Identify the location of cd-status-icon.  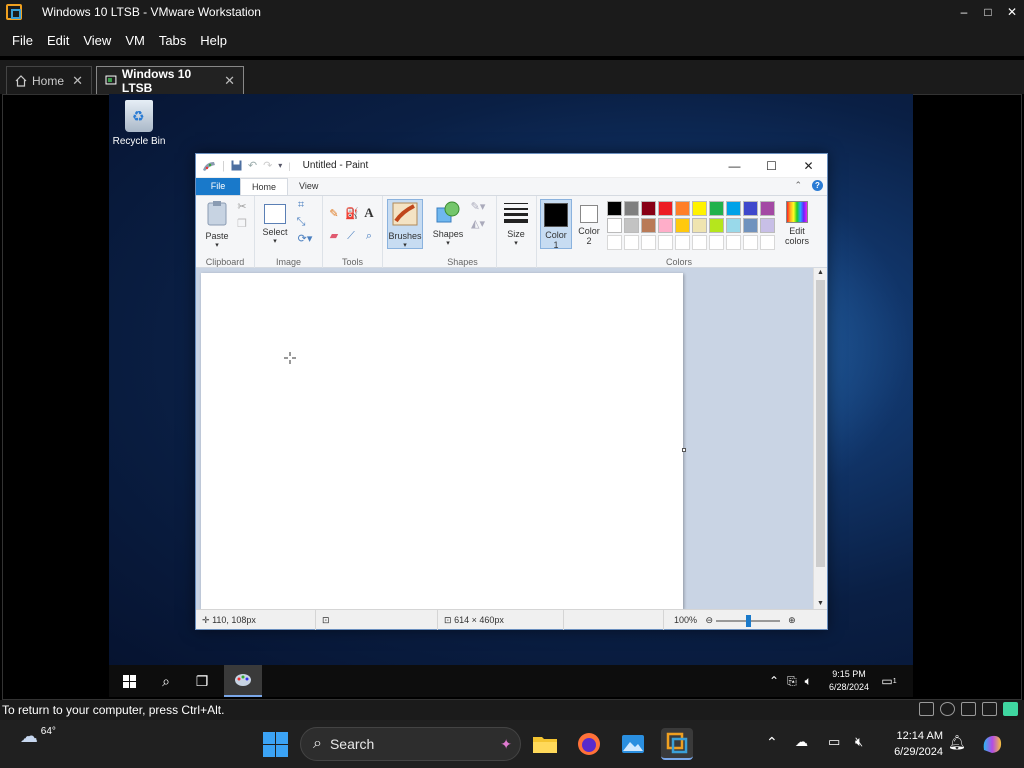
(947, 709).